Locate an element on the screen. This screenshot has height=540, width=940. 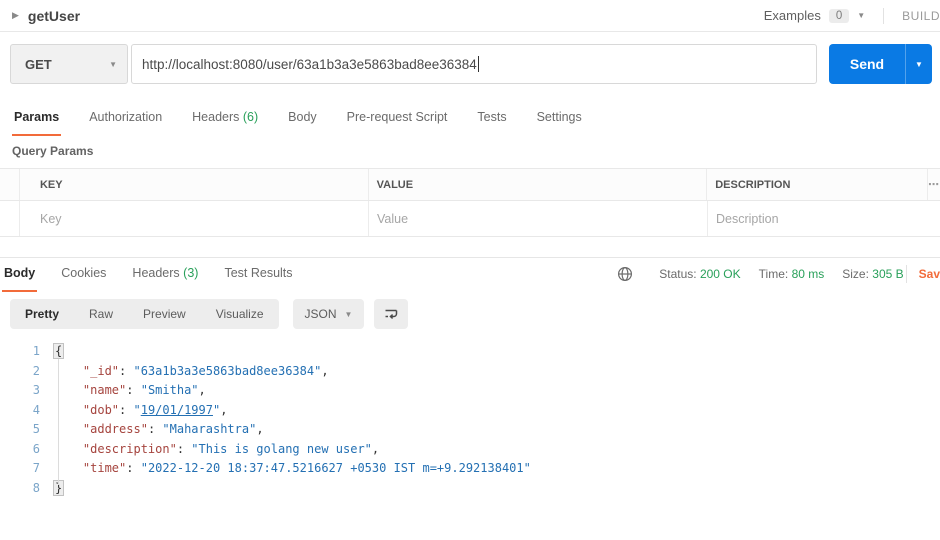
wrap-lines-icon is located at coordinates (391, 314).